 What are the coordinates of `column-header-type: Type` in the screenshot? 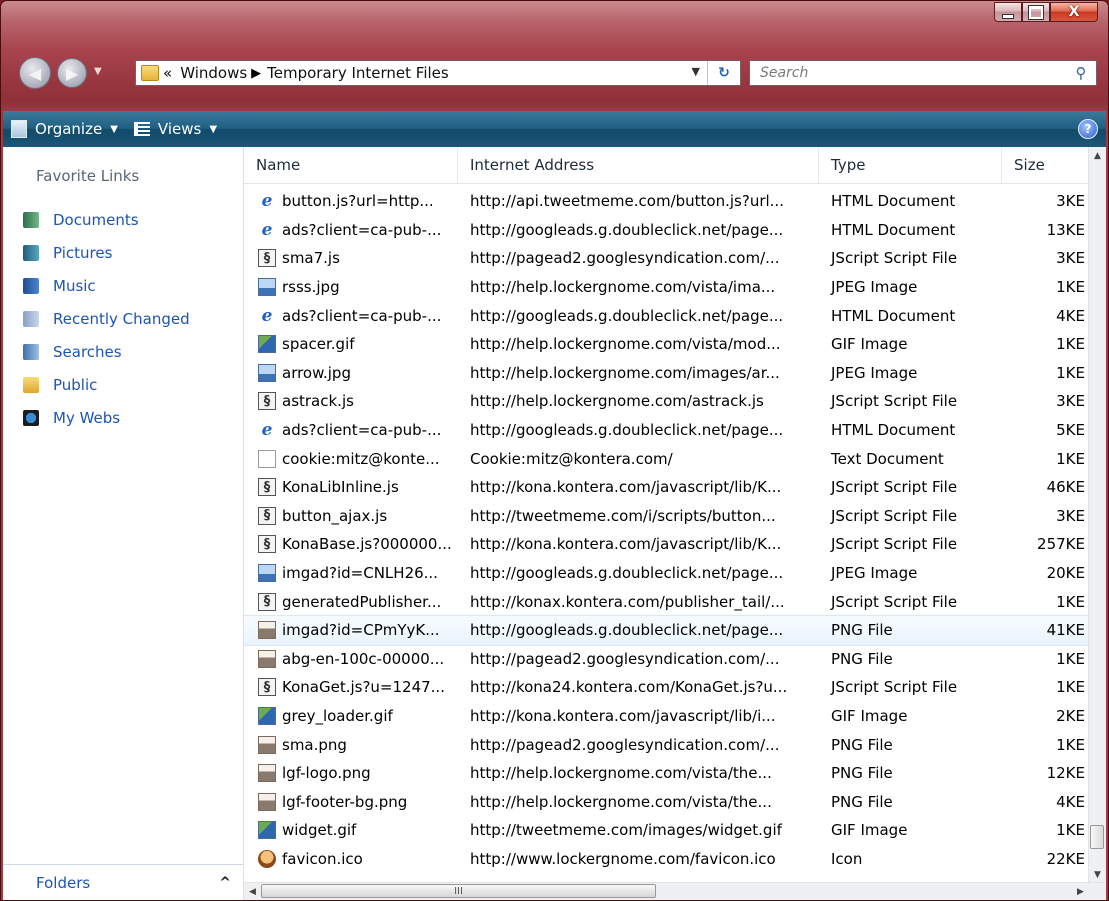 It's located at (910, 165).